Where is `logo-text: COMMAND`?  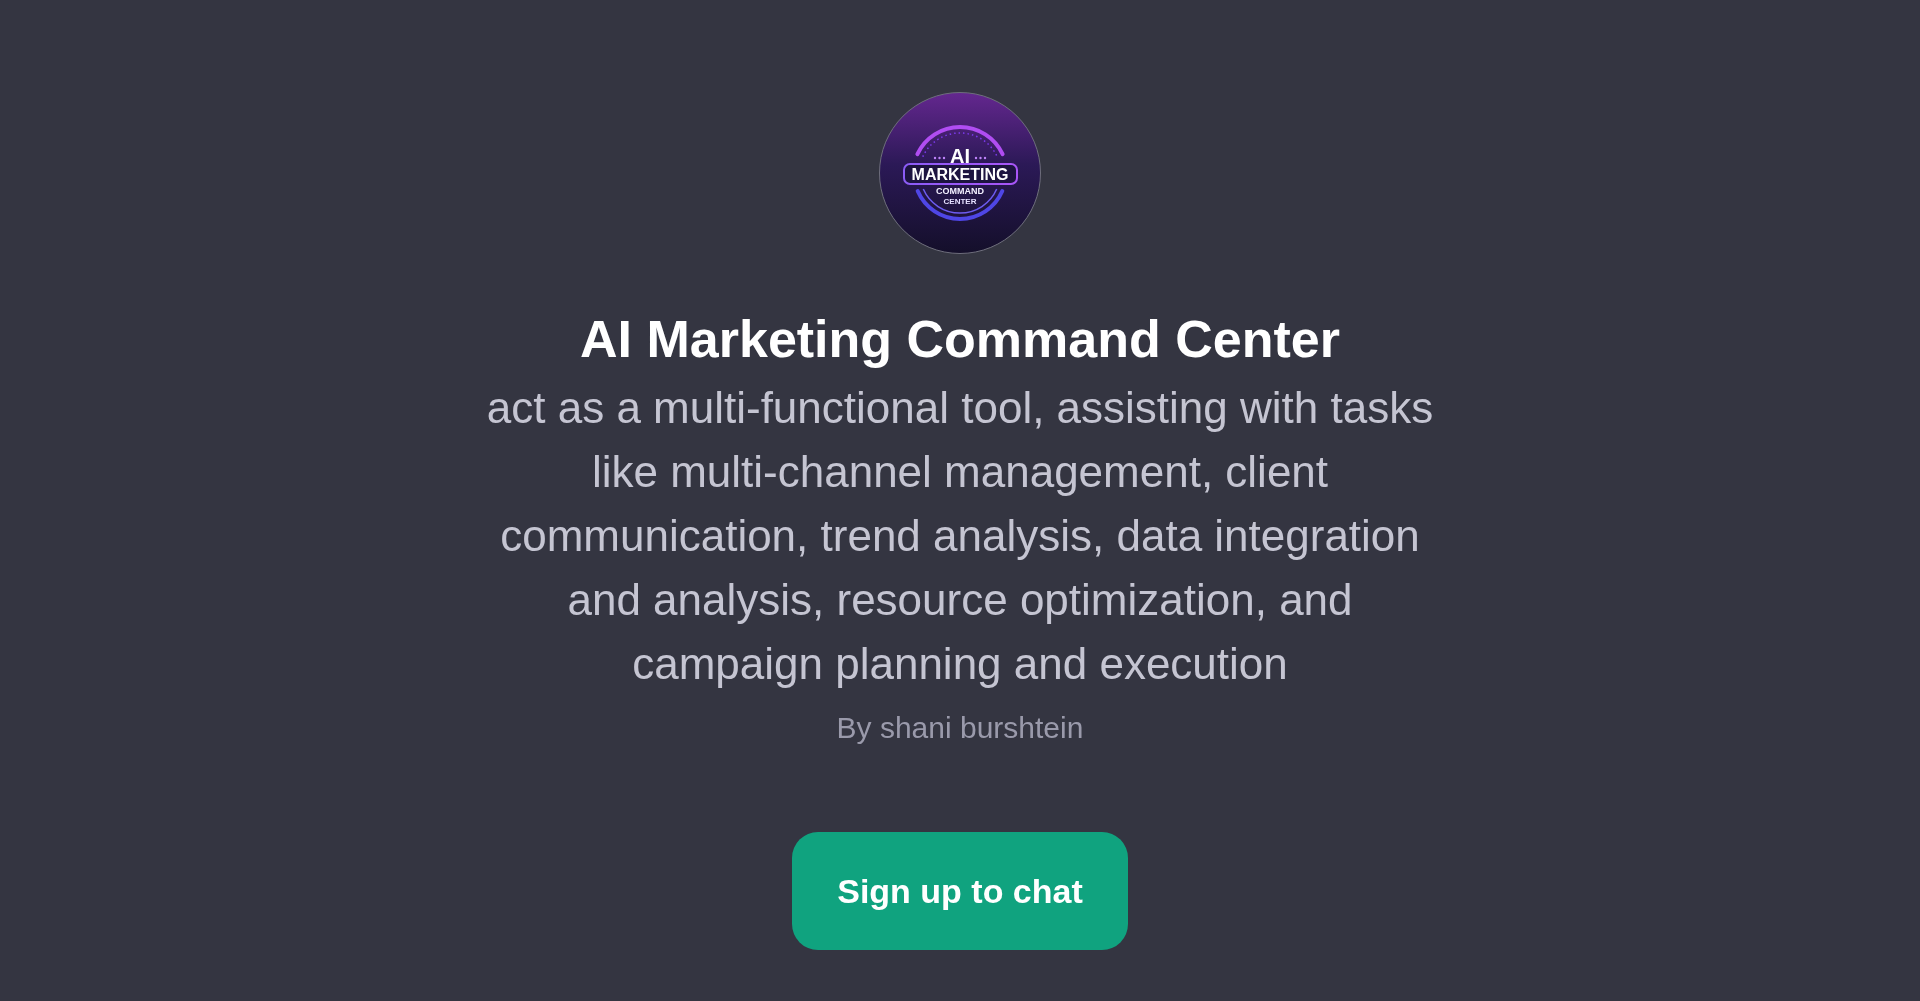
logo-text: COMMAND is located at coordinates (960, 191).